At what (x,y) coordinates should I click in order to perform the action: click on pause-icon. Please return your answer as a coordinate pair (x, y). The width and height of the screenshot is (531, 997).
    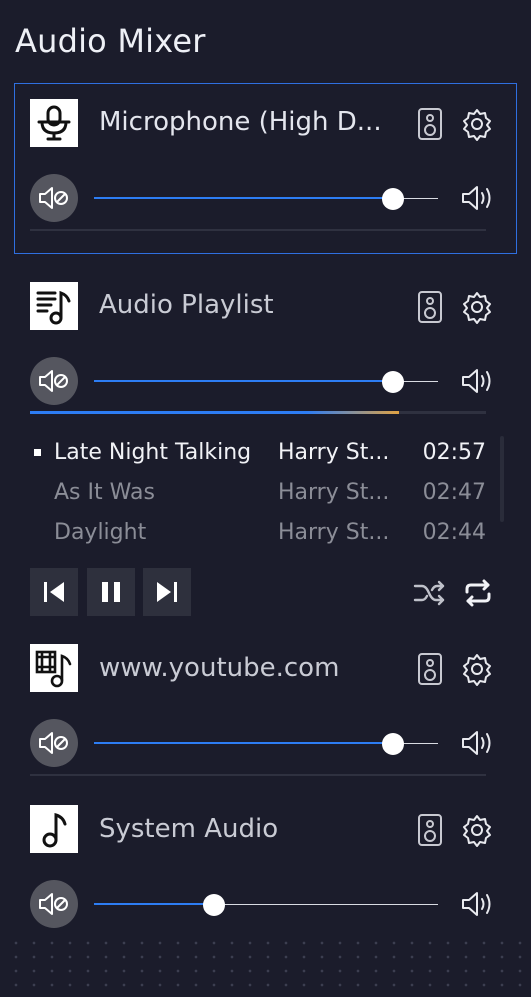
    Looking at the image, I should click on (111, 592).